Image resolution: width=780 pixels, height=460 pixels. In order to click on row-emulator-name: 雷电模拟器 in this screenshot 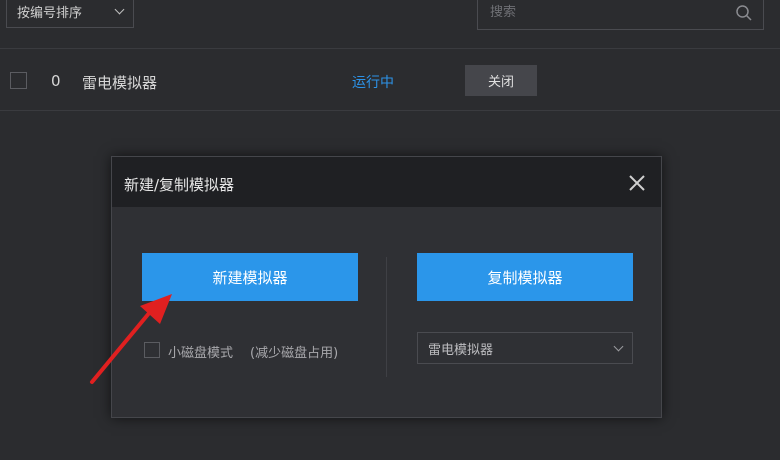, I will do `click(120, 83)`.